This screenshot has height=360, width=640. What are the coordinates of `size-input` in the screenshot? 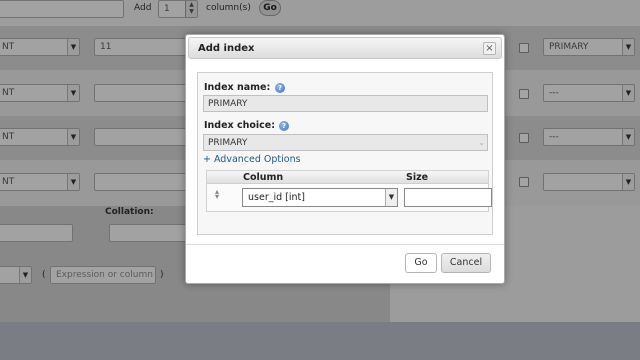 It's located at (448, 197).